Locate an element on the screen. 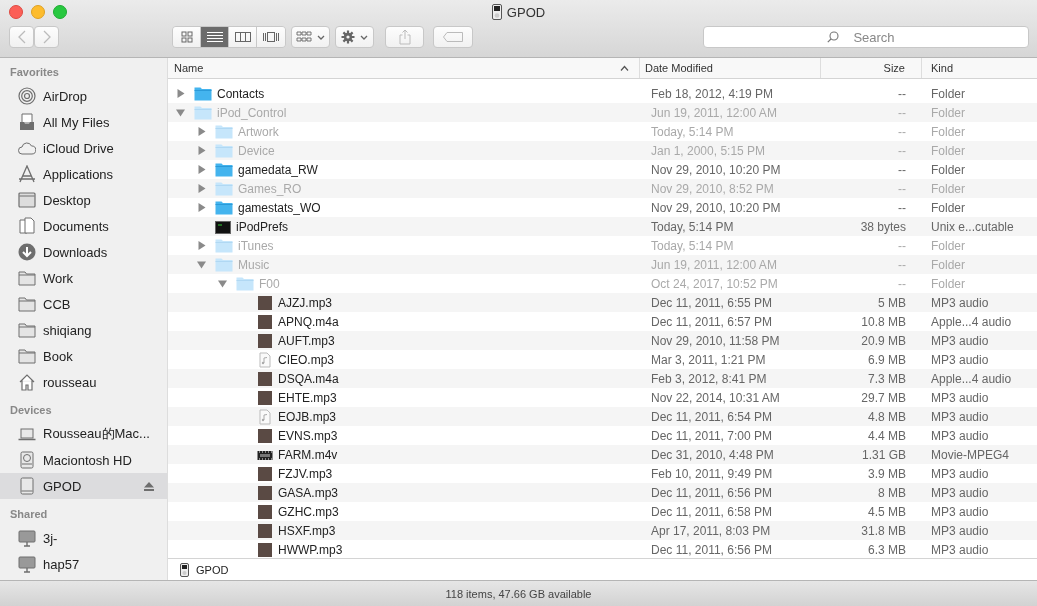  sidebar-item: GPOD is located at coordinates (83, 486).